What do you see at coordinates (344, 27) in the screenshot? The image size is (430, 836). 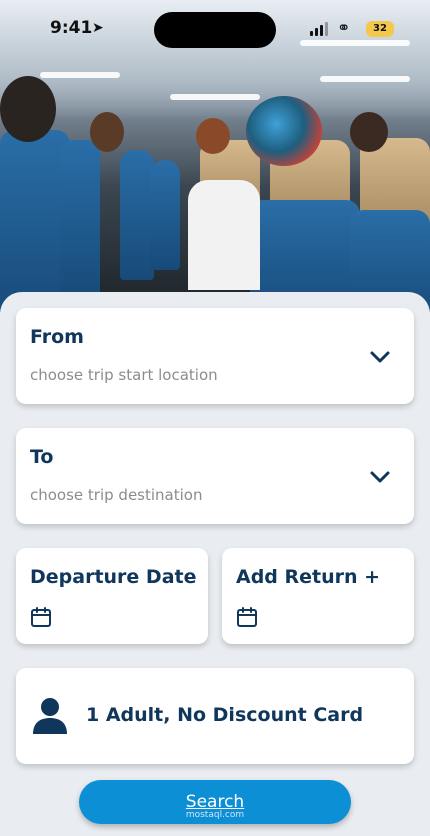 I see `link-icon: ⚭` at bounding box center [344, 27].